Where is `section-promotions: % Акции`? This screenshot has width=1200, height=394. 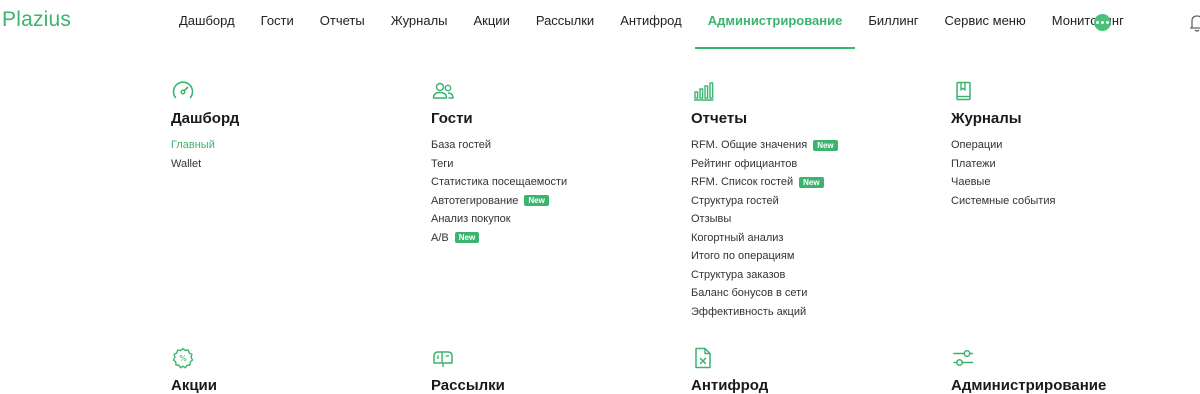
section-promotions: % Акции is located at coordinates (291, 370).